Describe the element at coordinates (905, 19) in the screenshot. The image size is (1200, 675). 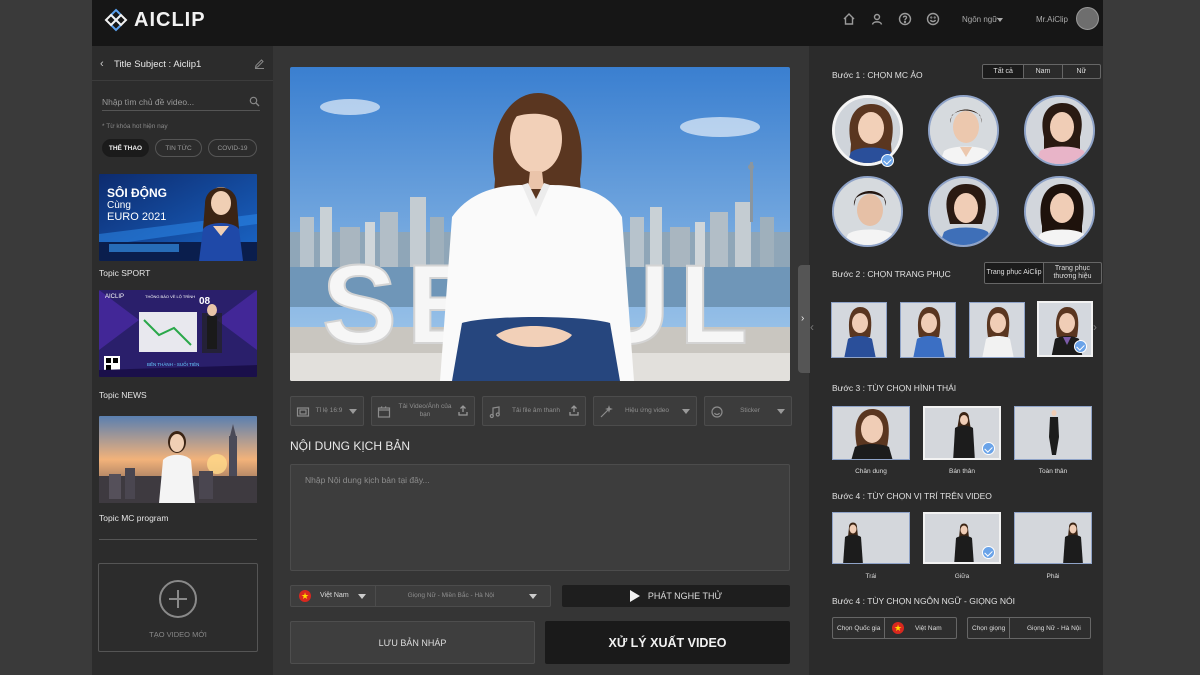
I see `help-icon` at that location.